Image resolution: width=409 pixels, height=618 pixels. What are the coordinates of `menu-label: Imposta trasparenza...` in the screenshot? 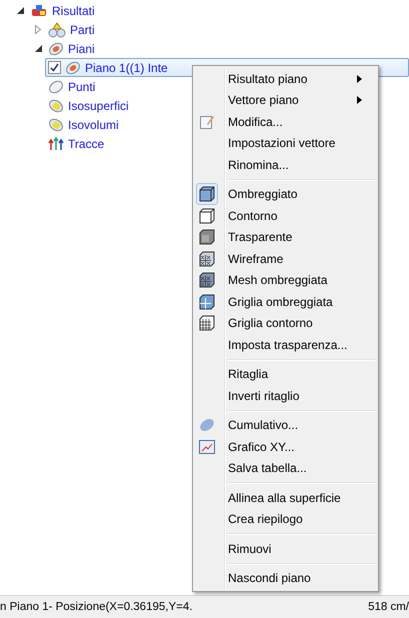 It's located at (288, 345).